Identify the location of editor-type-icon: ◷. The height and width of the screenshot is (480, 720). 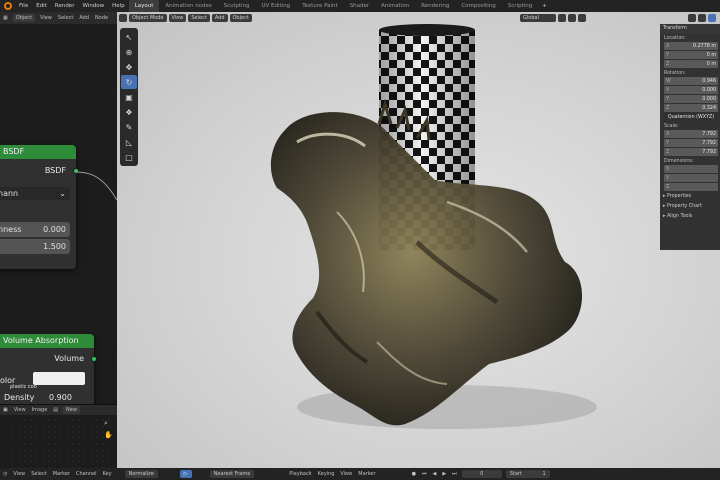
(5, 474).